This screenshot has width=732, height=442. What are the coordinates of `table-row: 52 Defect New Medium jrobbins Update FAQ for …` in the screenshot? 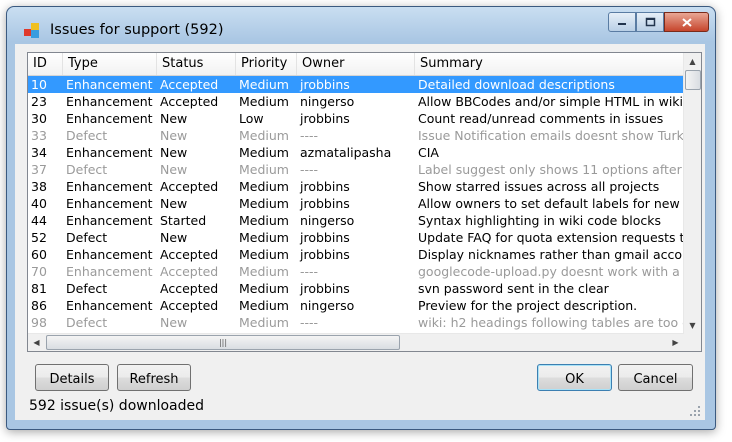 It's located at (358, 237).